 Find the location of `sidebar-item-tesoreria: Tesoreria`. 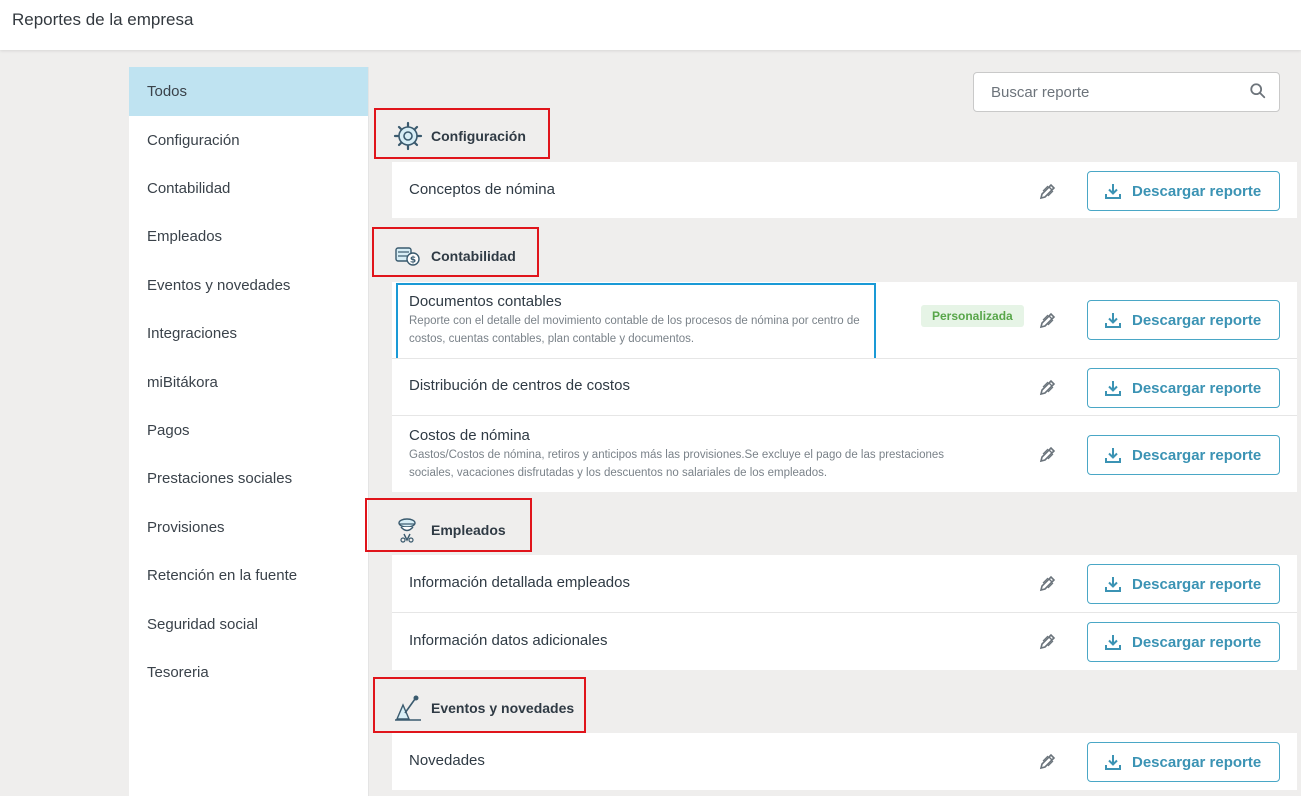

sidebar-item-tesoreria: Tesoreria is located at coordinates (248, 672).